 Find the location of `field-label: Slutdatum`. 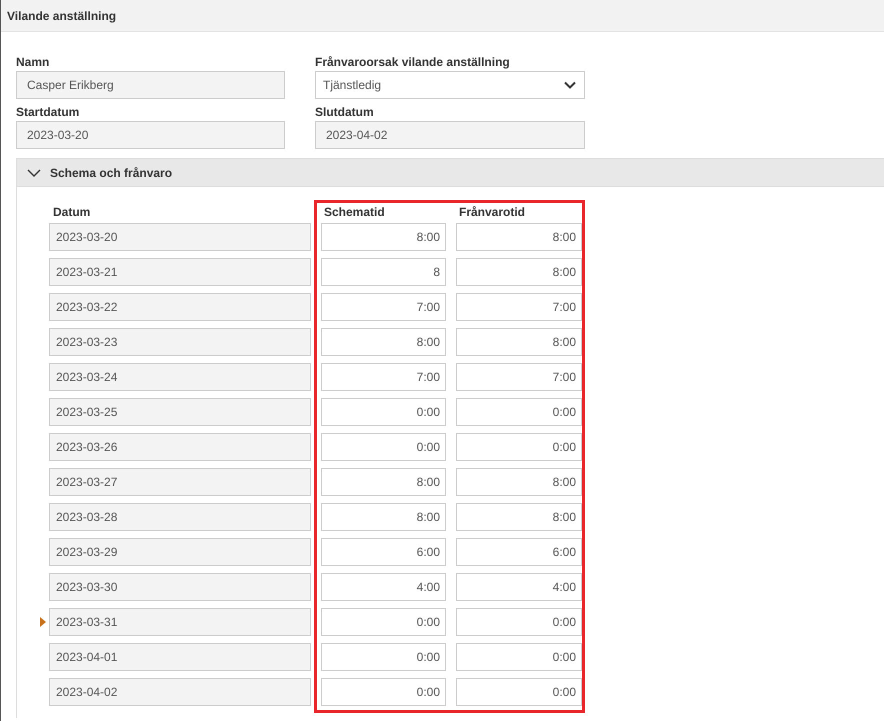

field-label: Slutdatum is located at coordinates (344, 112).